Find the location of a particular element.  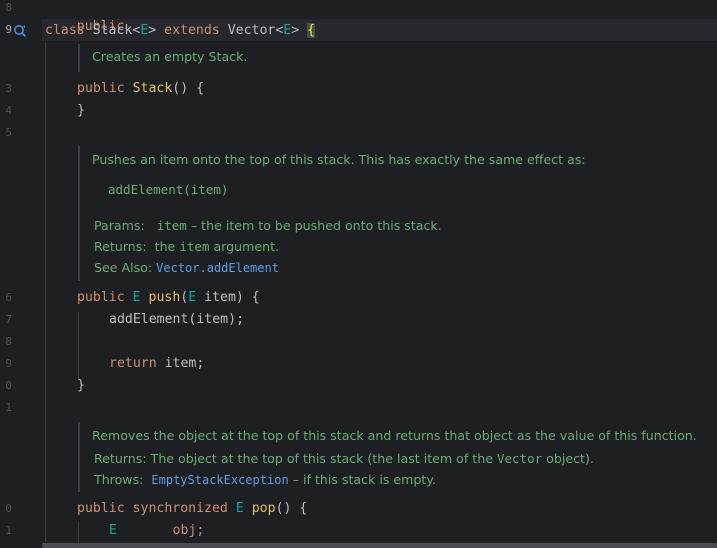

line-number: 4 is located at coordinates (8, 110).